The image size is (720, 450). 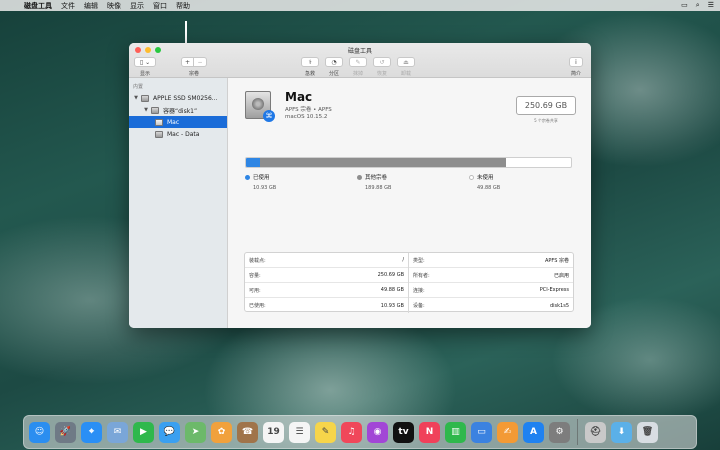 I want to click on notes-icon: ✎, so click(x=325, y=432).